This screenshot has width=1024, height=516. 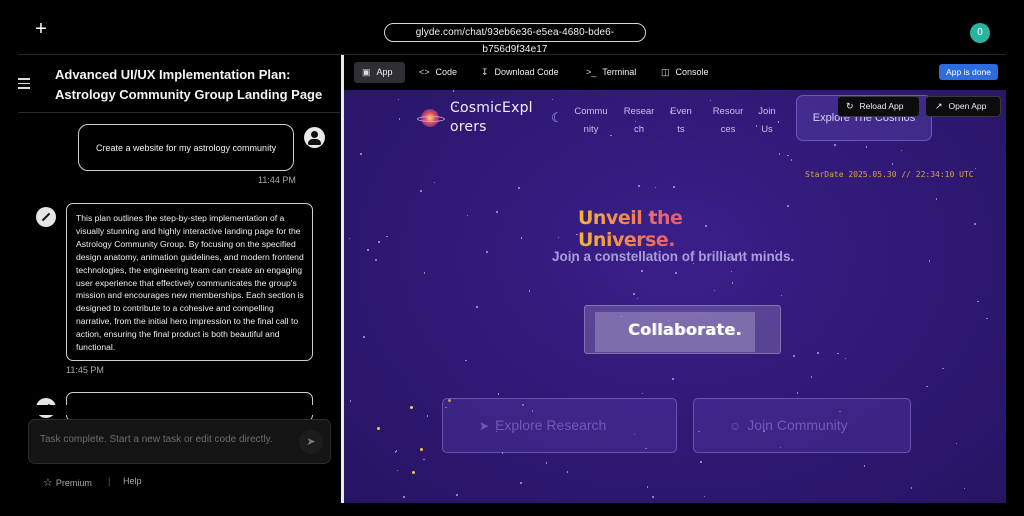 I want to click on download-icon: ↧, so click(x=485, y=72).